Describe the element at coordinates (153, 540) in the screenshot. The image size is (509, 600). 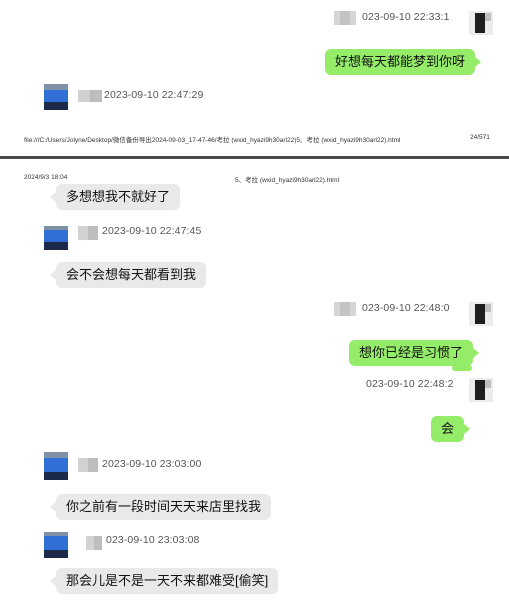
I see `message-timestamp: 023-09-10 23:03:08` at that location.